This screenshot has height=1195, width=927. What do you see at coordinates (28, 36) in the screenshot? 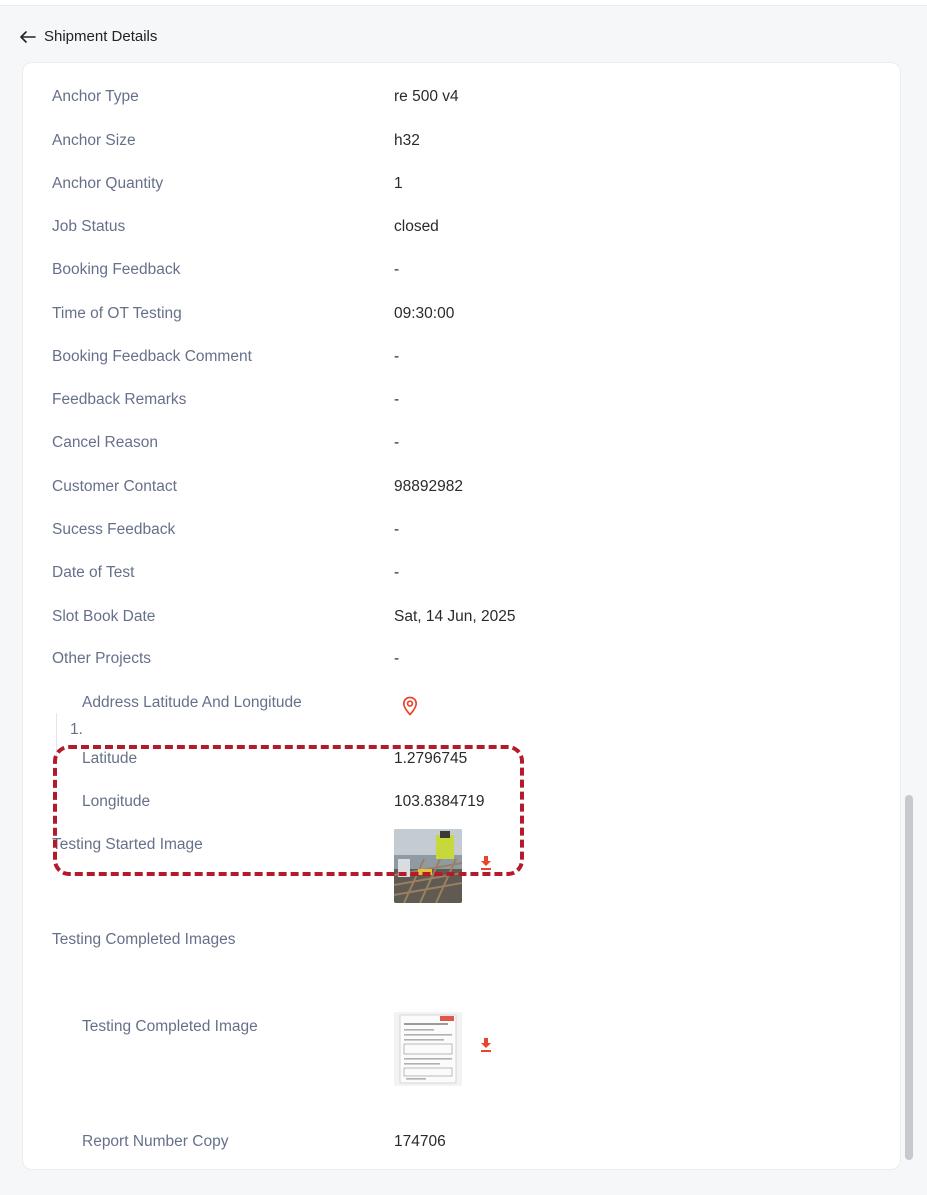
I see `arrow-left-icon` at bounding box center [28, 36].